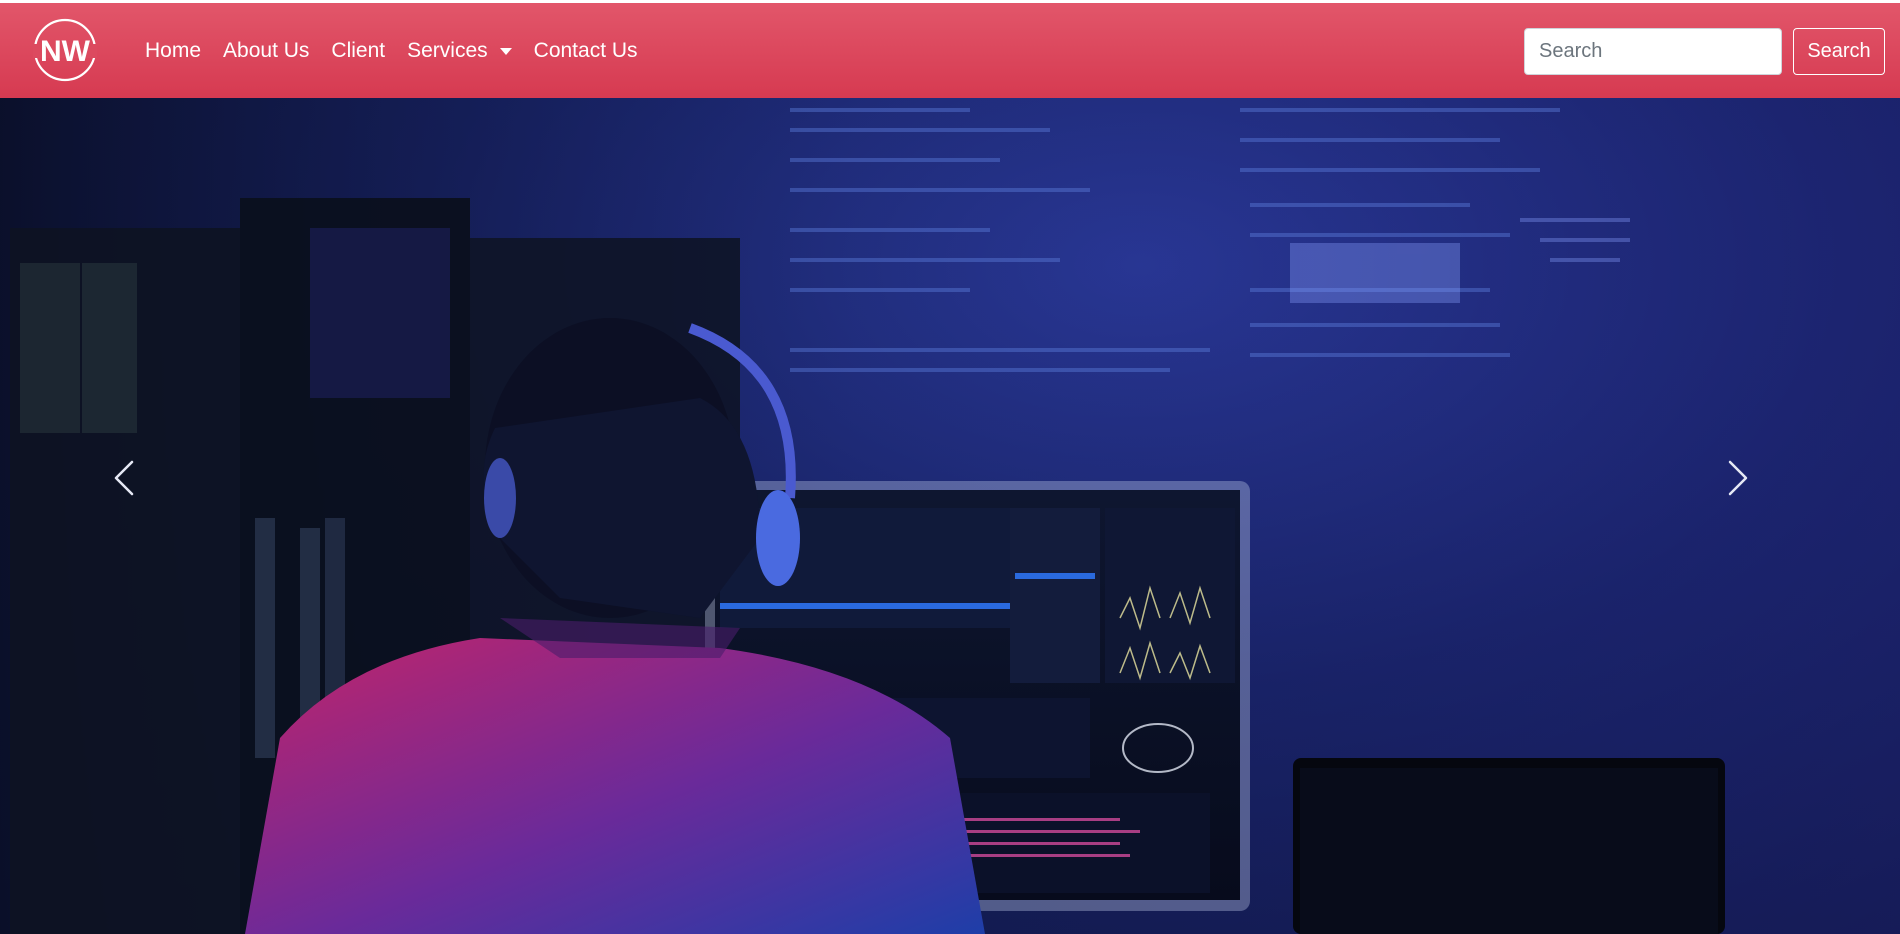 The height and width of the screenshot is (934, 1900). What do you see at coordinates (1653, 51) in the screenshot?
I see `search-input` at bounding box center [1653, 51].